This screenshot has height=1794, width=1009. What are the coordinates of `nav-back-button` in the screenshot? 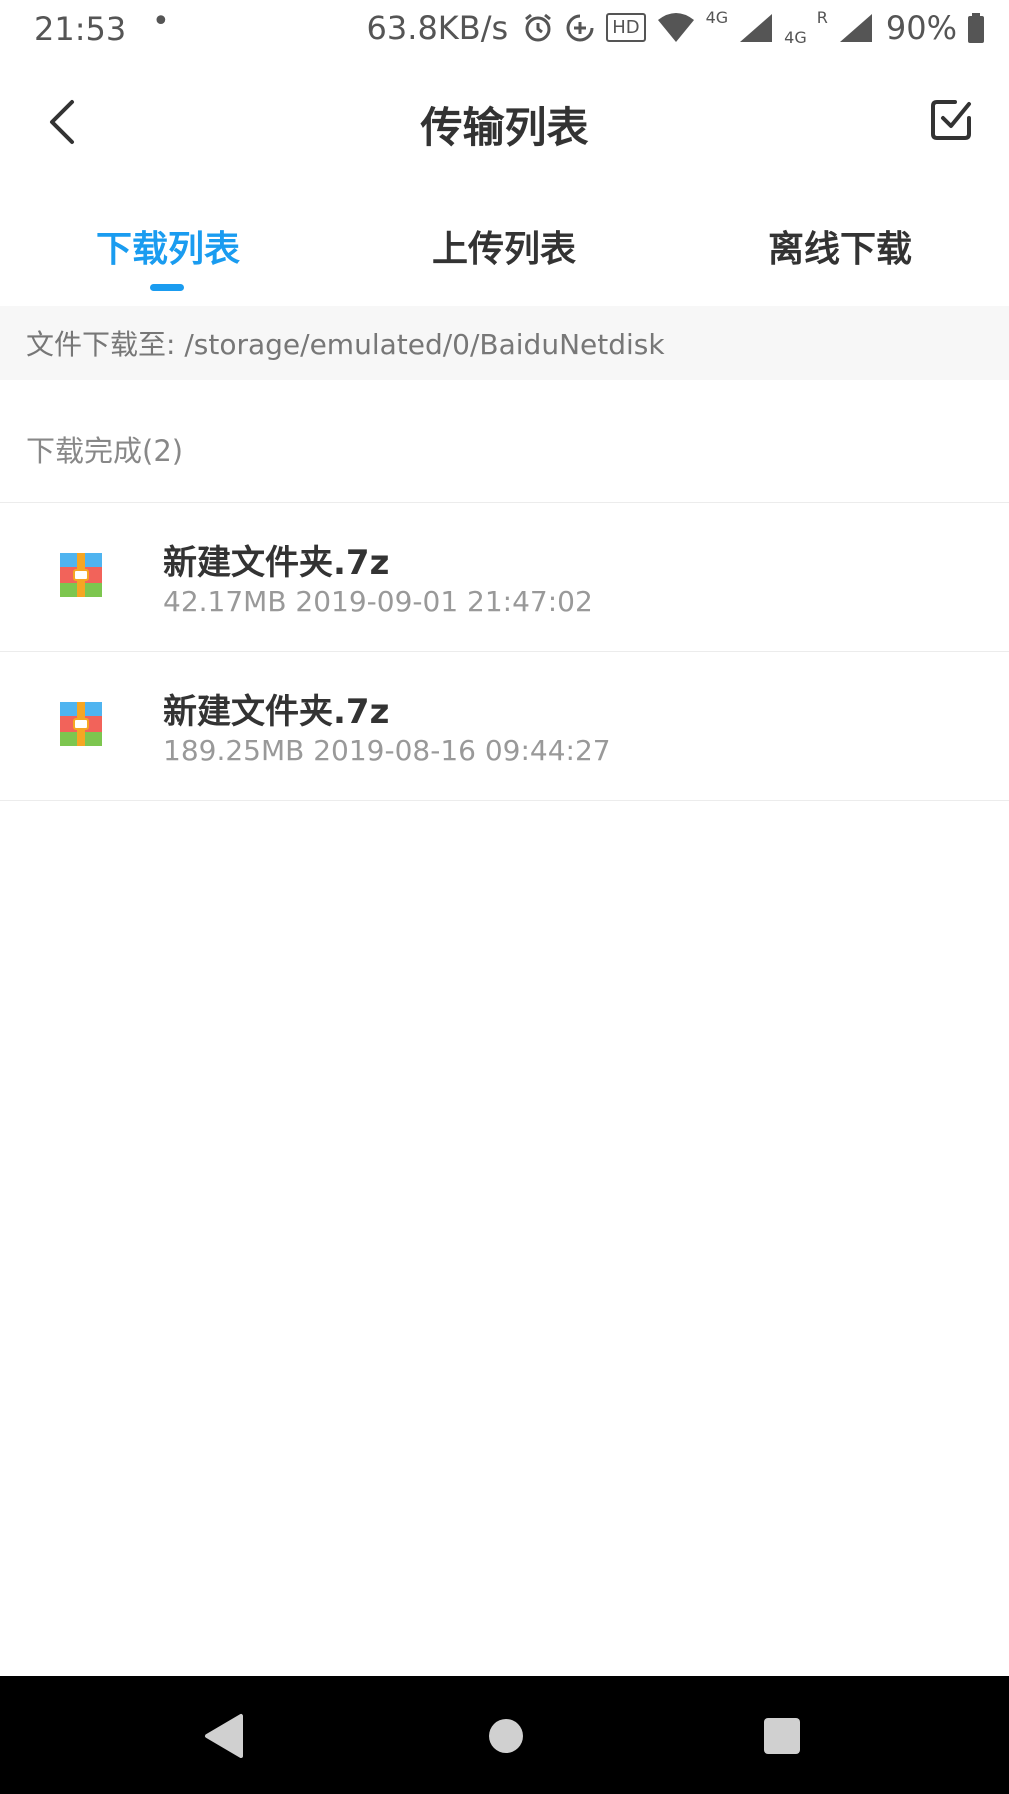 It's located at (223, 1736).